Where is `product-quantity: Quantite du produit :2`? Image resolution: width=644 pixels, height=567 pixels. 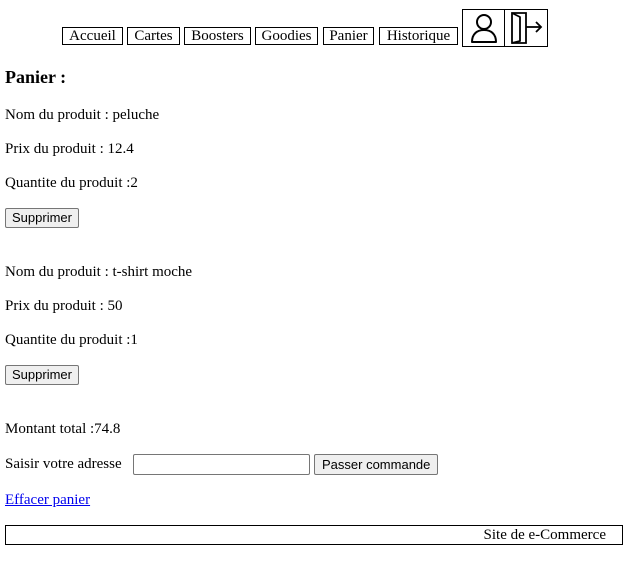
product-quantity: Quantite du produit :2 is located at coordinates (71, 183).